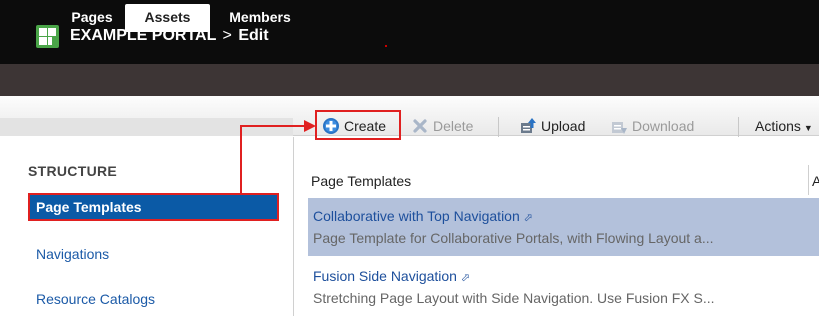 The height and width of the screenshot is (316, 819). I want to click on row-title-text: Collaborative with Top Navigation, so click(416, 216).